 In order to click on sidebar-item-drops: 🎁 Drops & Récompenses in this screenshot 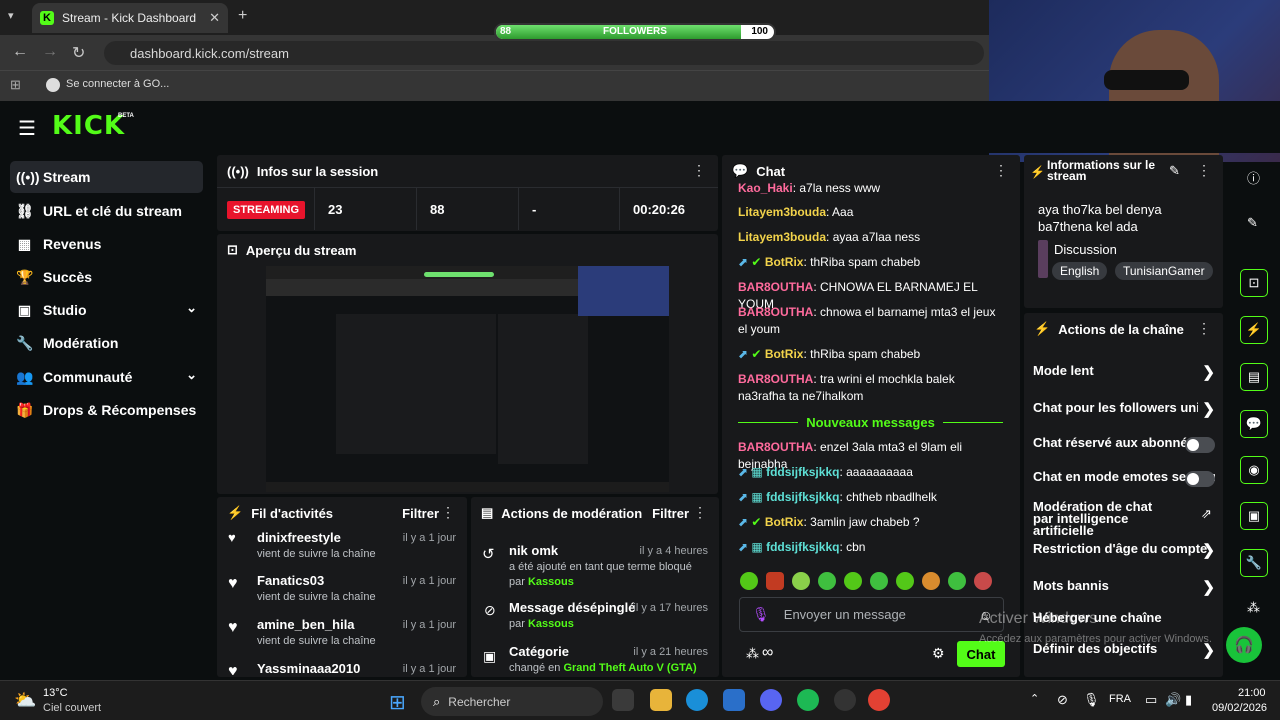, I will do `click(106, 410)`.